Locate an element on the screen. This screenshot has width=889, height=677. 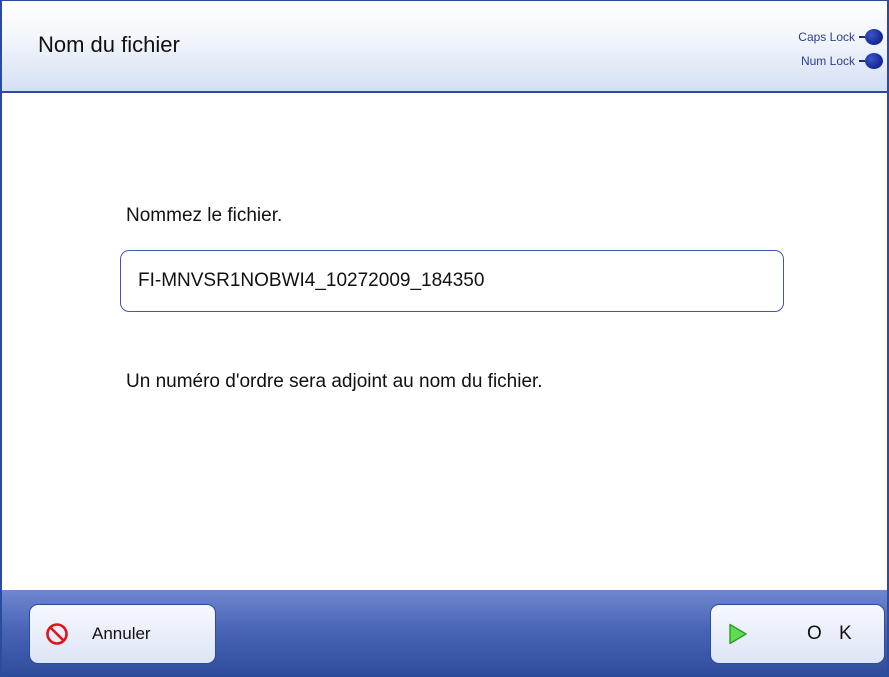
cancel-button-label: Annuler is located at coordinates (121, 633).